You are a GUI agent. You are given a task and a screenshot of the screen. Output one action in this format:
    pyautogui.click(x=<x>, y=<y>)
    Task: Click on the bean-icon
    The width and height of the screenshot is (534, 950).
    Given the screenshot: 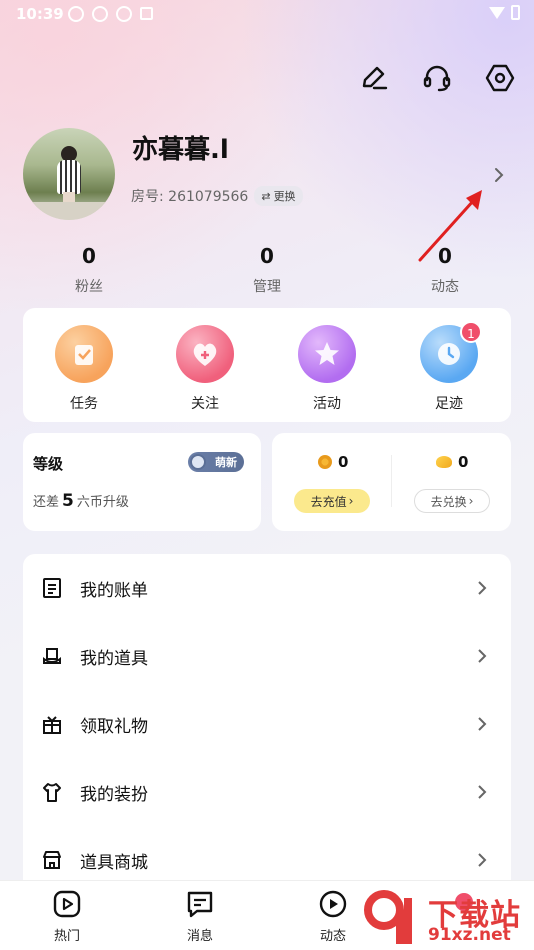 What is the action you would take?
    pyautogui.click(x=444, y=462)
    